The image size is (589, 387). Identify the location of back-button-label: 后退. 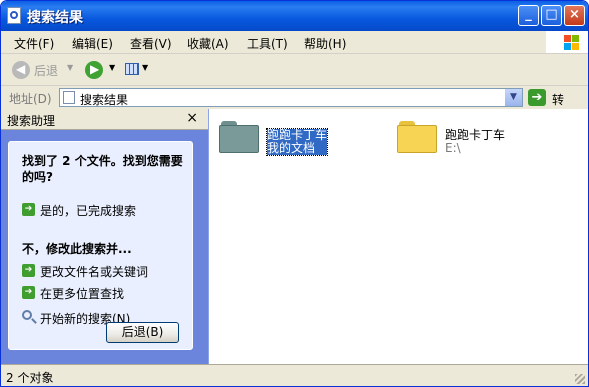
(46, 70).